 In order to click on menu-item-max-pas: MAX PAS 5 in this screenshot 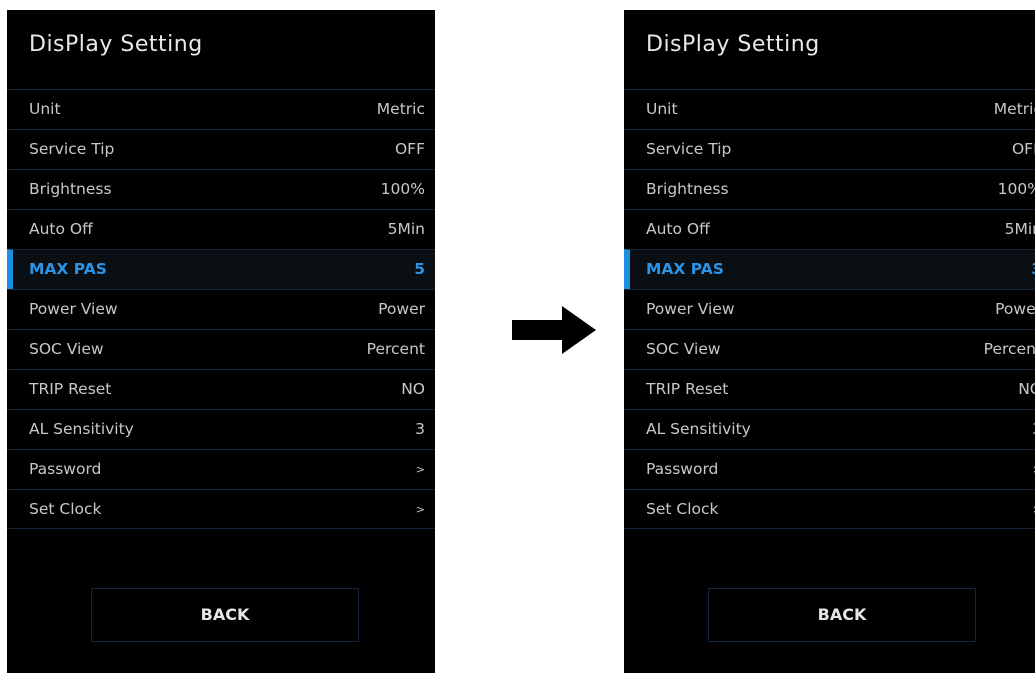, I will do `click(221, 269)`.